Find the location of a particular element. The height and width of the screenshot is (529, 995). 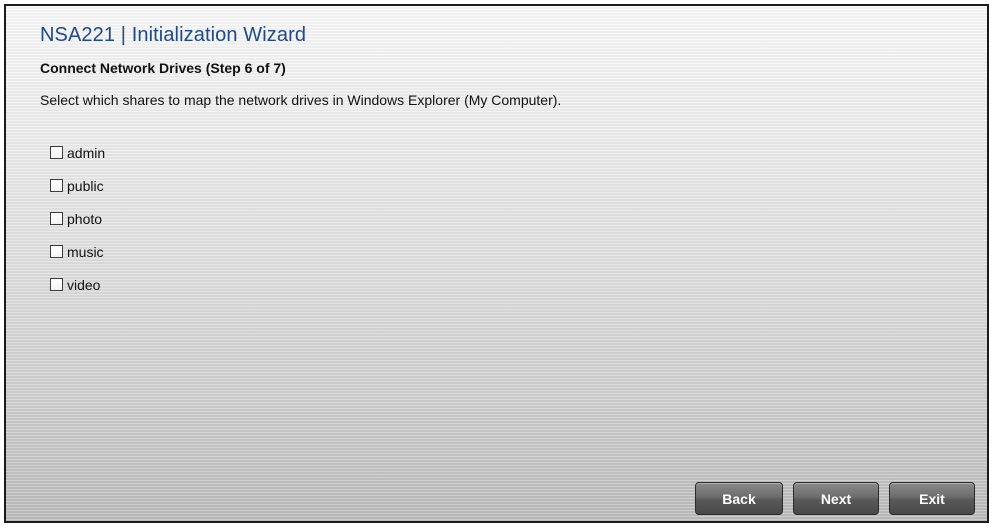

share-label-photo: photo is located at coordinates (85, 218).